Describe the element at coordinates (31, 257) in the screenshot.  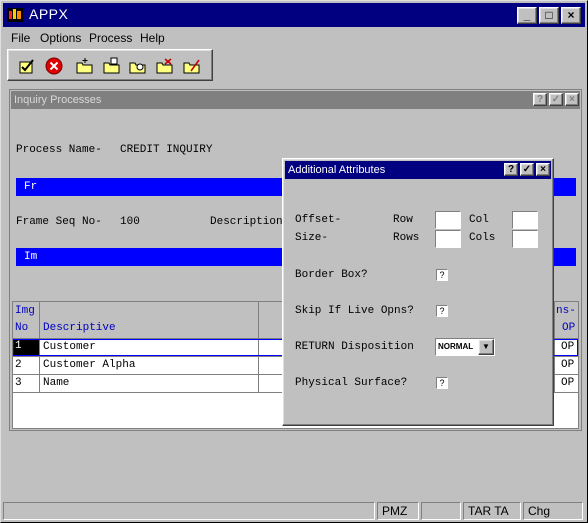
I see `image-bar-label: Im` at that location.